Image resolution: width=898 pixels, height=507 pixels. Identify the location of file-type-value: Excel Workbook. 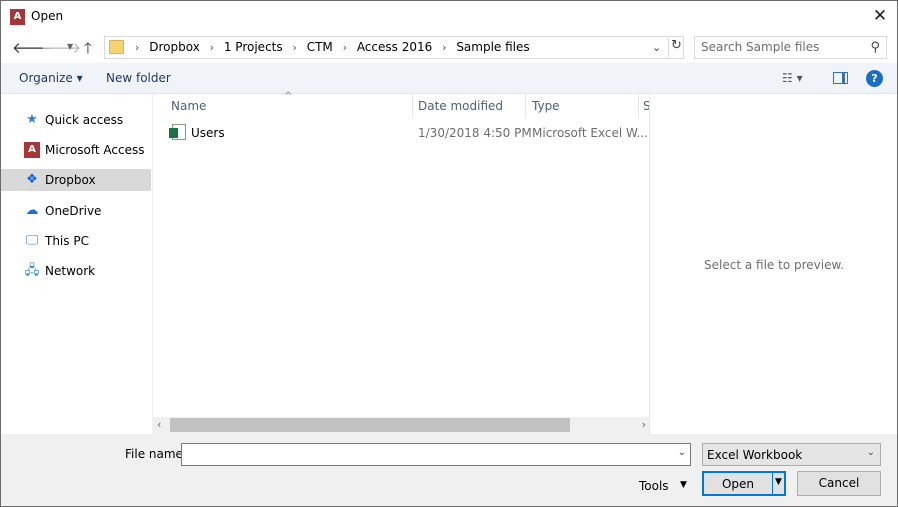
(755, 455).